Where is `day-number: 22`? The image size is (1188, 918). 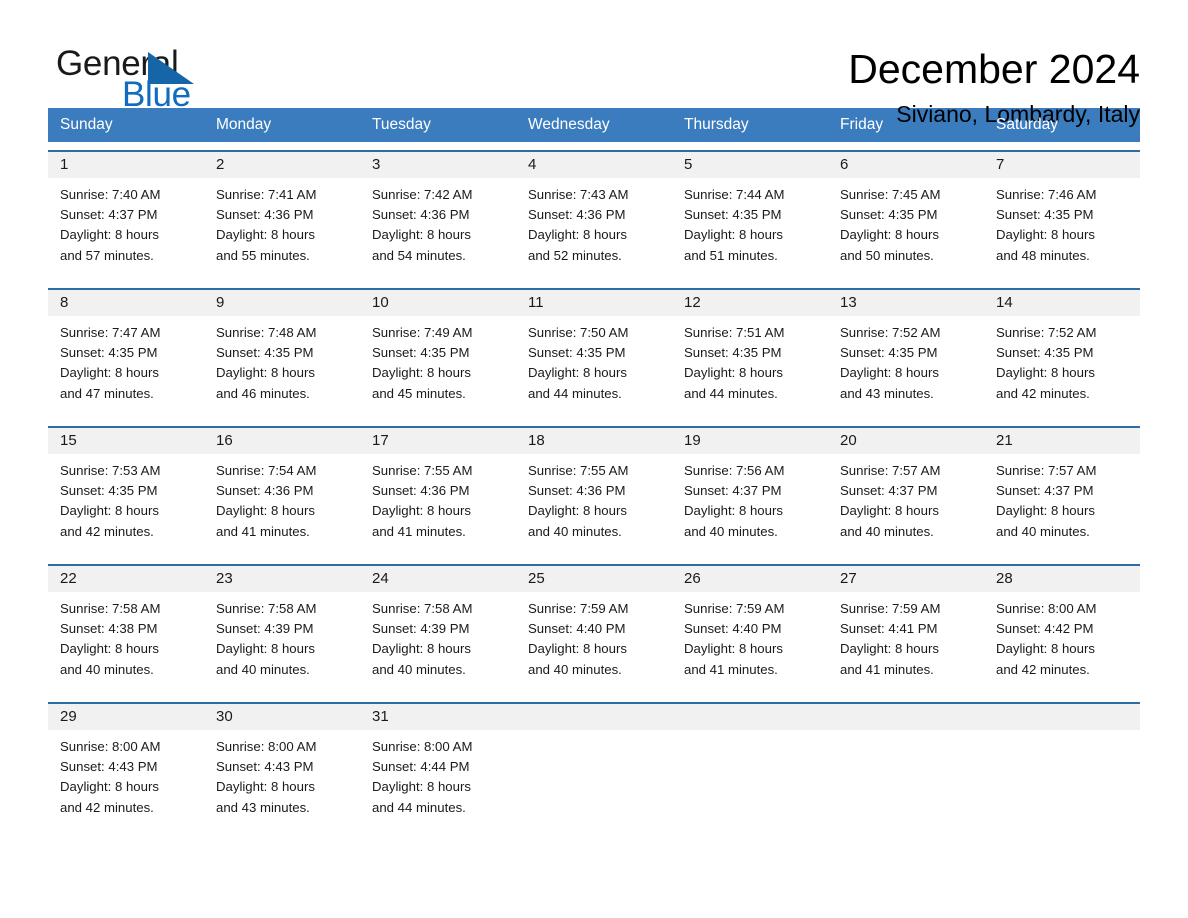
day-number: 22 is located at coordinates (126, 579).